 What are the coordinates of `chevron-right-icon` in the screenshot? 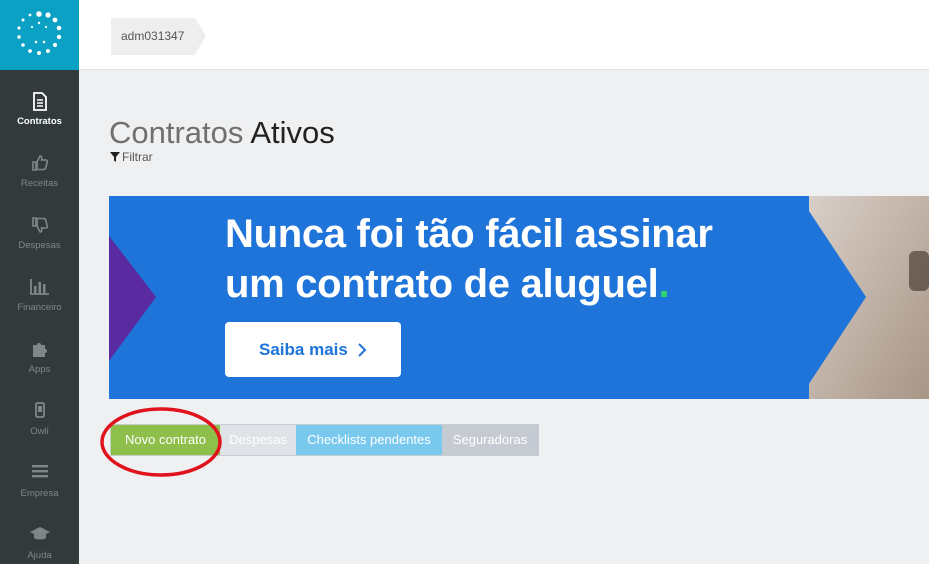 It's located at (362, 350).